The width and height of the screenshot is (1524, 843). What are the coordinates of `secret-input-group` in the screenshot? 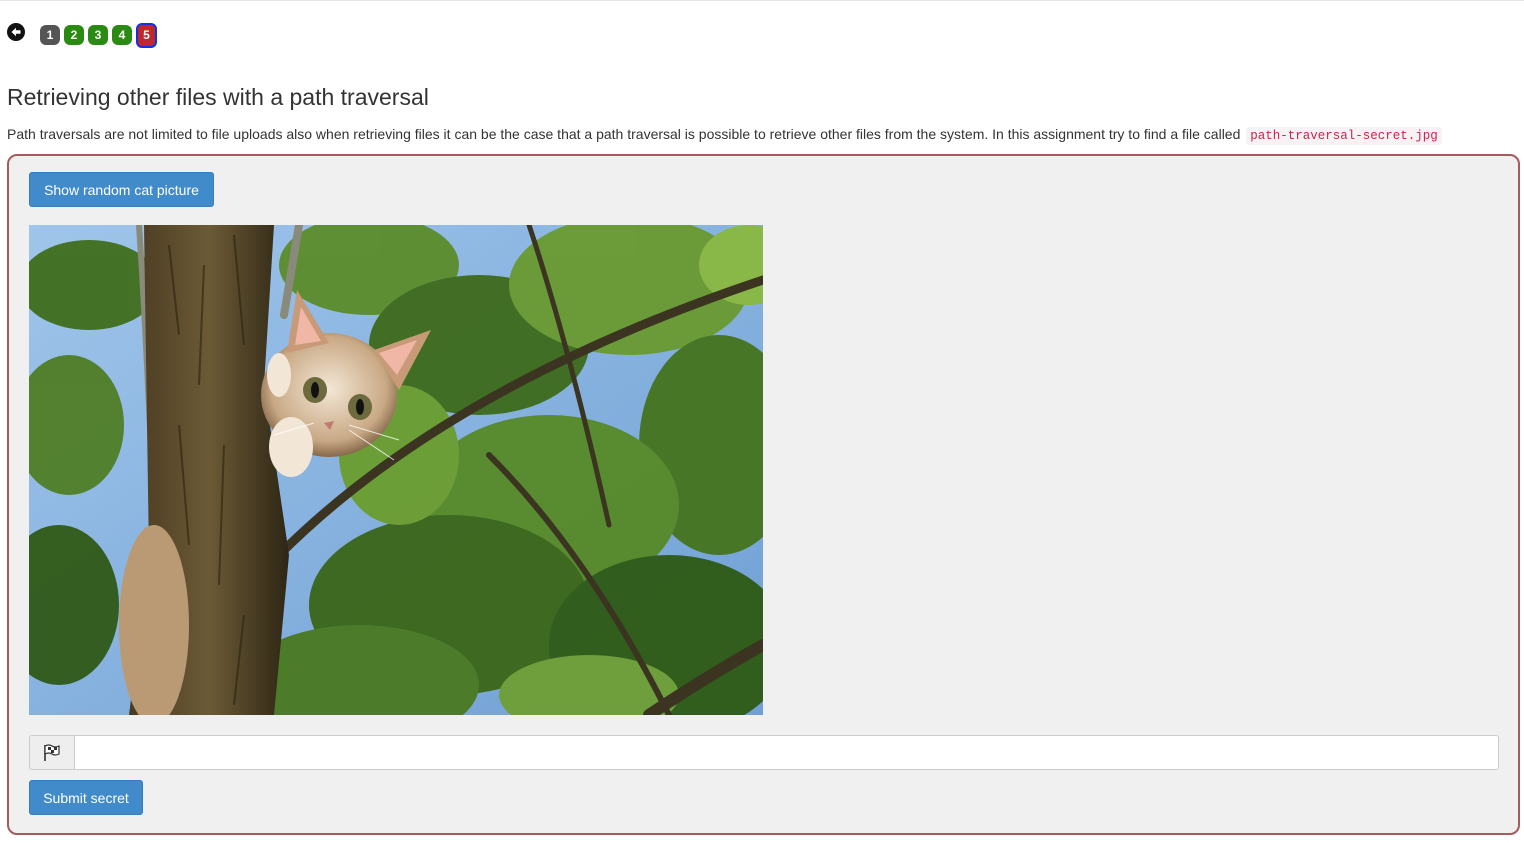 It's located at (764, 752).